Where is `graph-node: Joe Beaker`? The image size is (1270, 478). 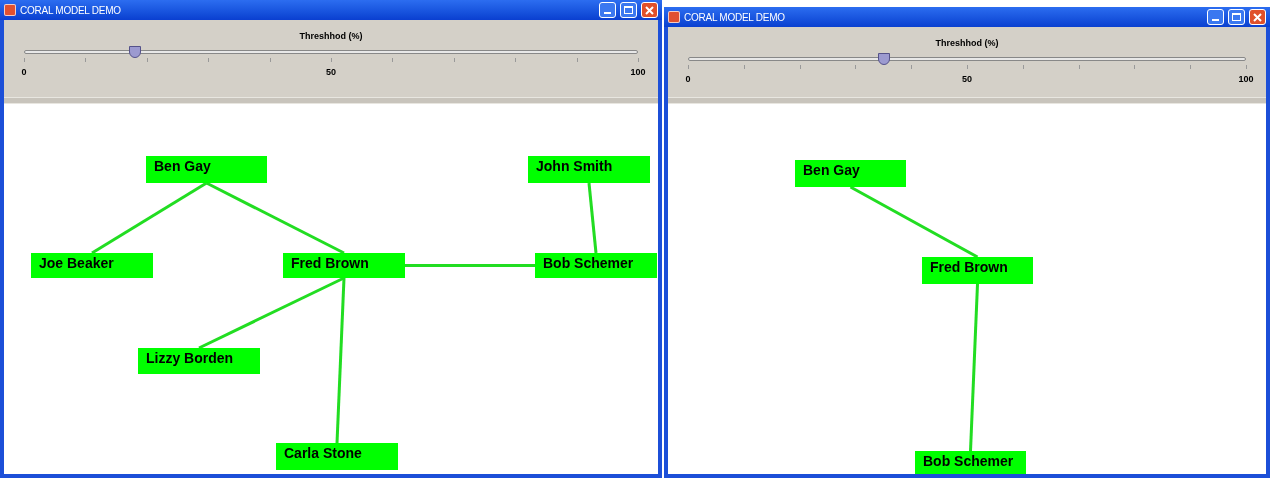
graph-node: Joe Beaker is located at coordinates (92, 265).